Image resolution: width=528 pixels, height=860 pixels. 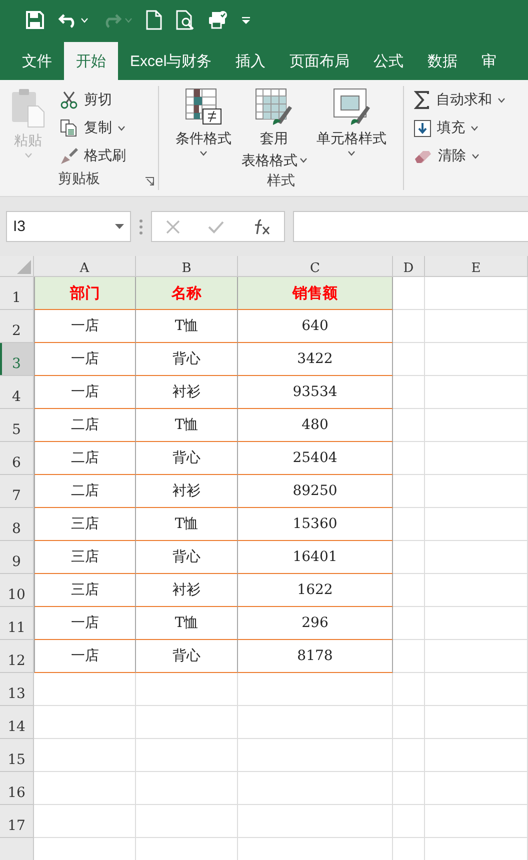 What do you see at coordinates (35, 20) in the screenshot?
I see `save-icon` at bounding box center [35, 20].